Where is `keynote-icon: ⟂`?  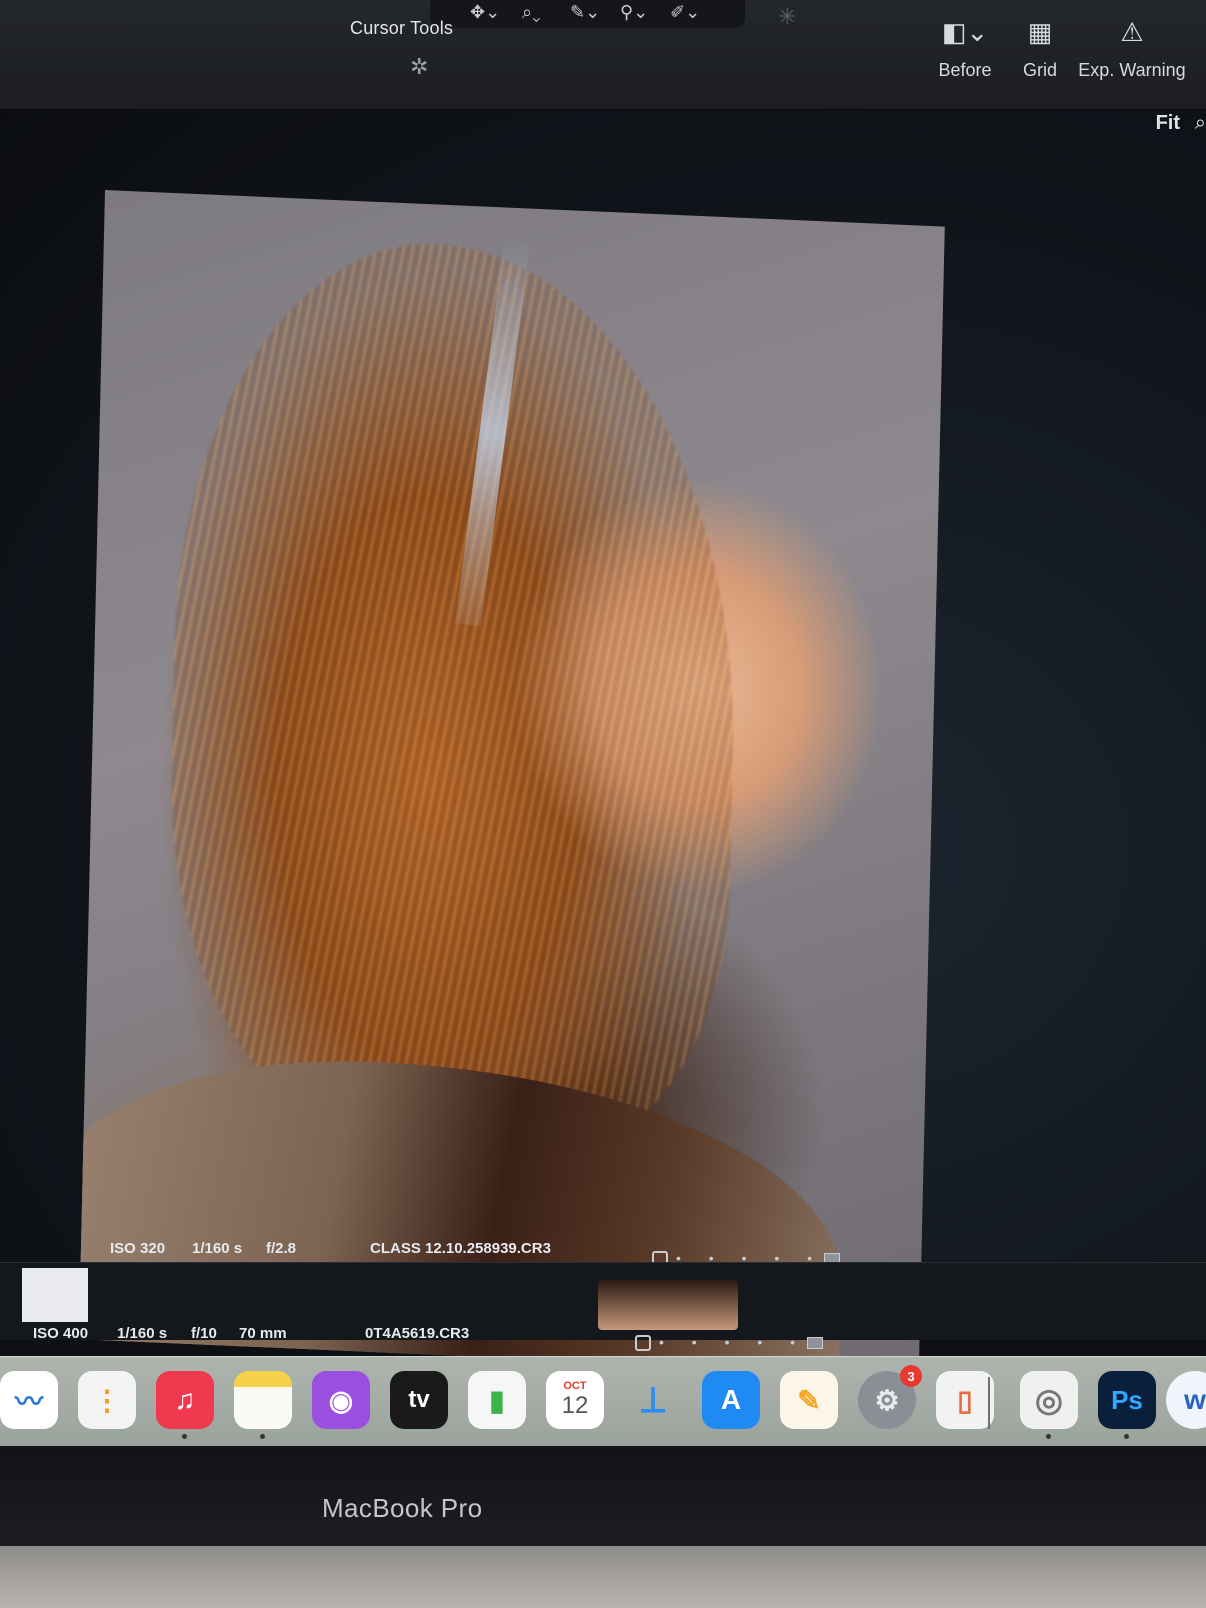 keynote-icon: ⟂ is located at coordinates (652, 1399).